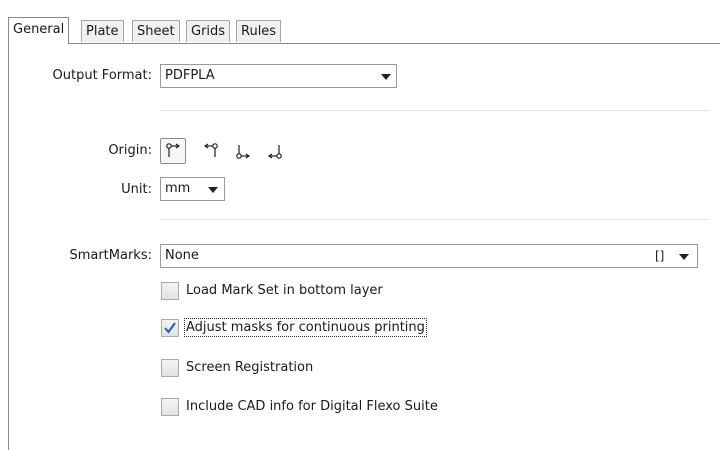 This screenshot has height=450, width=720. Describe the element at coordinates (102, 75) in the screenshot. I see `output-format-label: Output Format:` at that location.